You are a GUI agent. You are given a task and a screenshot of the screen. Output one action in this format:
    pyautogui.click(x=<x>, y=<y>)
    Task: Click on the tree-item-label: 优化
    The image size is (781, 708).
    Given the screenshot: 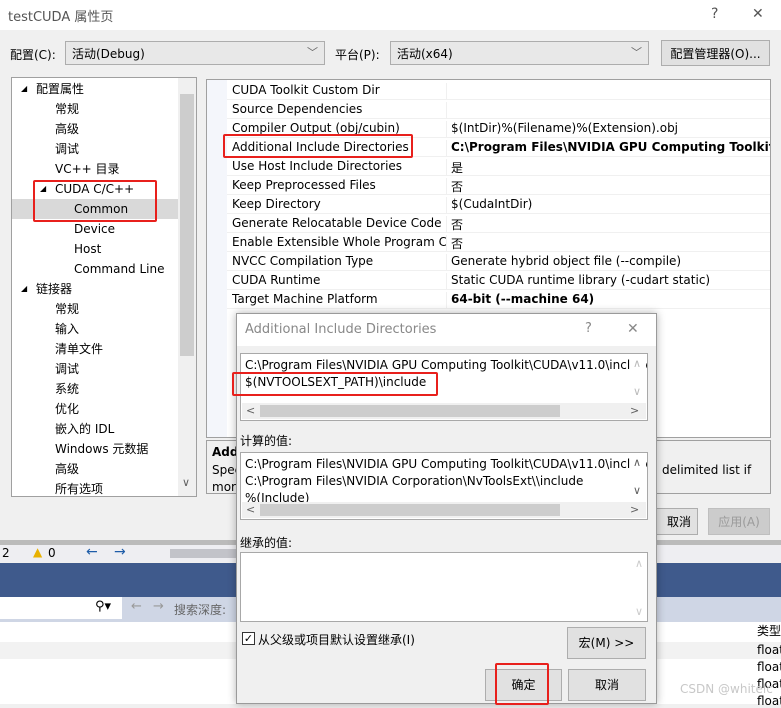 What is the action you would take?
    pyautogui.click(x=67, y=409)
    